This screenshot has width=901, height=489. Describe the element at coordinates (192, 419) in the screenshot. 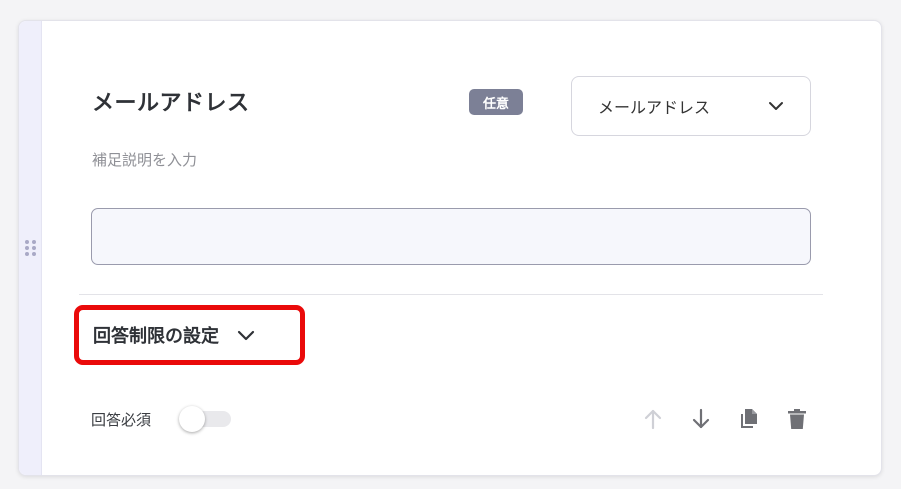

I see `switch-knob` at that location.